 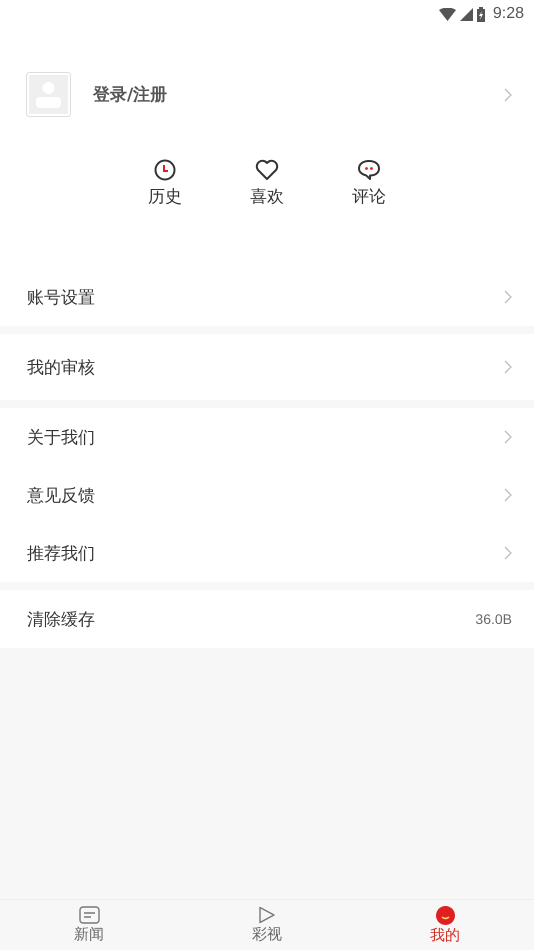 I want to click on signal-icon, so click(x=466, y=14).